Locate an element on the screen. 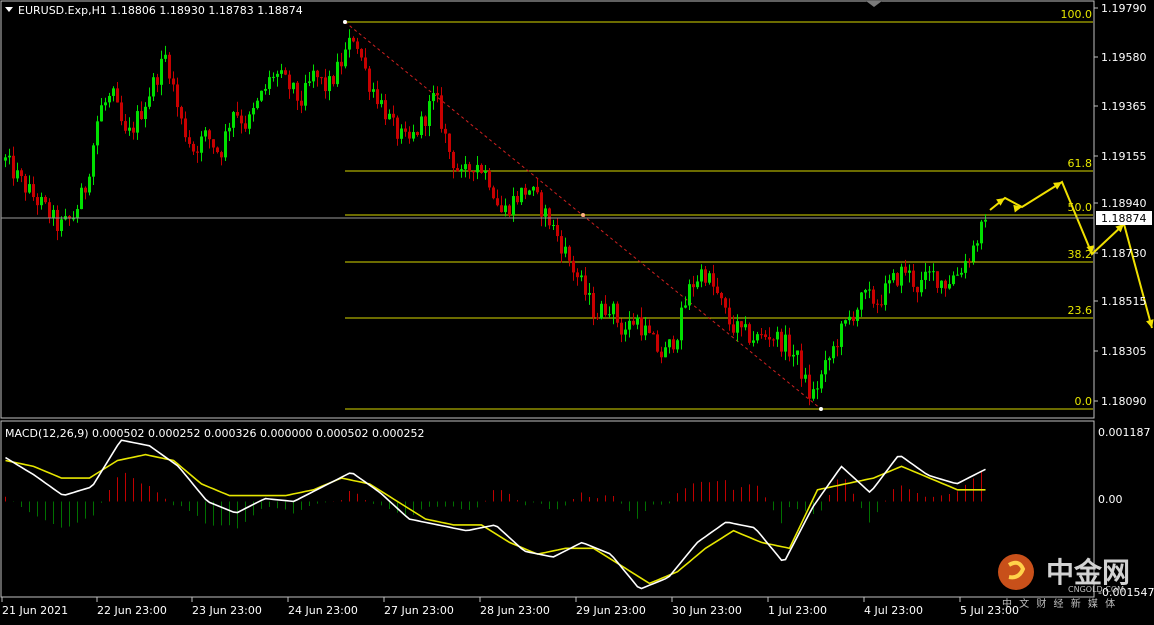  time-tick-label: 1 Jul 23:00 is located at coordinates (797, 610).